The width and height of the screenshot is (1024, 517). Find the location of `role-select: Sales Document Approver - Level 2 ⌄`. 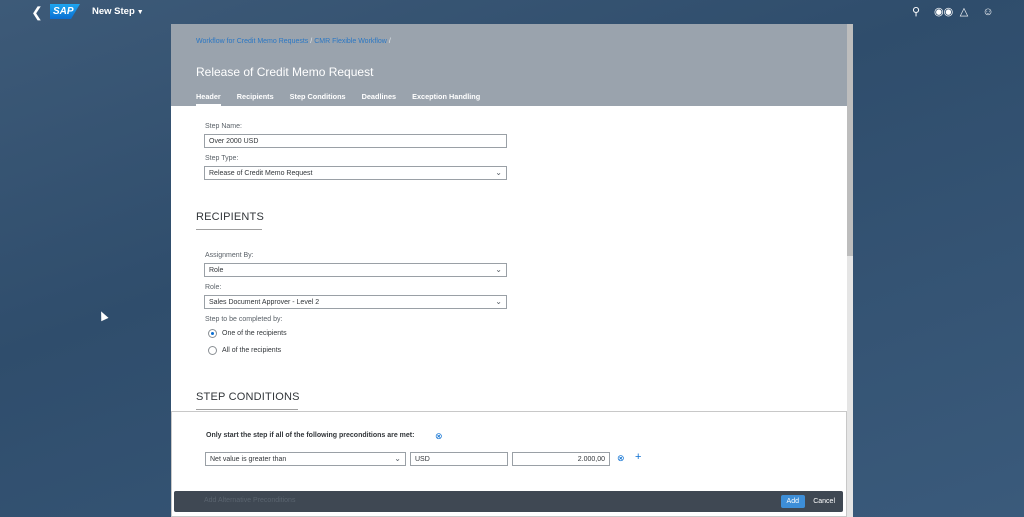

role-select: Sales Document Approver - Level 2 ⌄ is located at coordinates (355, 302).